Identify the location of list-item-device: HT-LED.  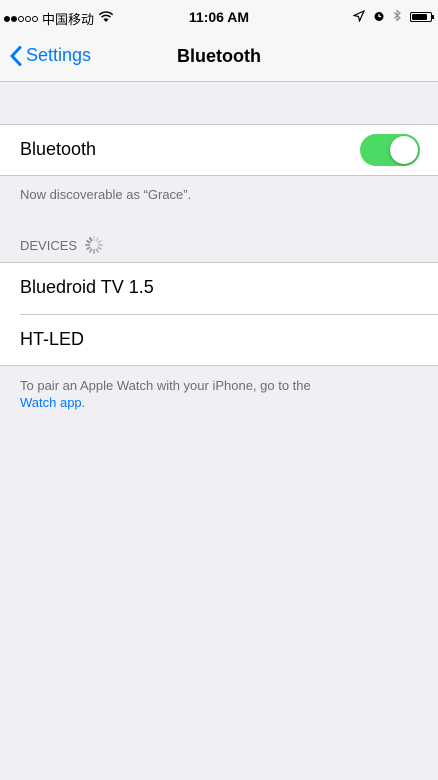
(219, 340).